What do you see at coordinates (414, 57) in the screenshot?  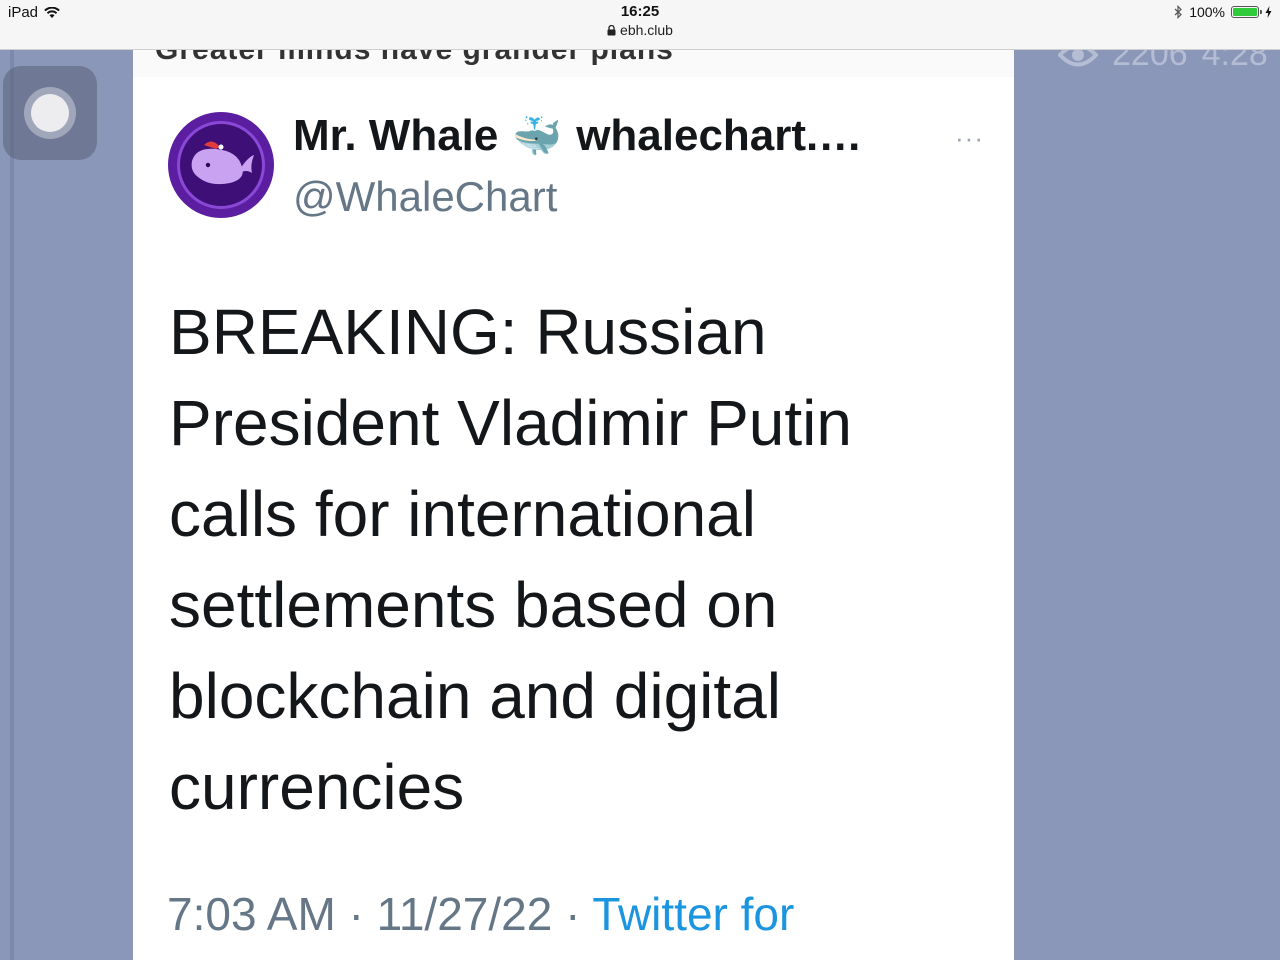 I see `previous-caption-text: Greater minds have grander plans` at bounding box center [414, 57].